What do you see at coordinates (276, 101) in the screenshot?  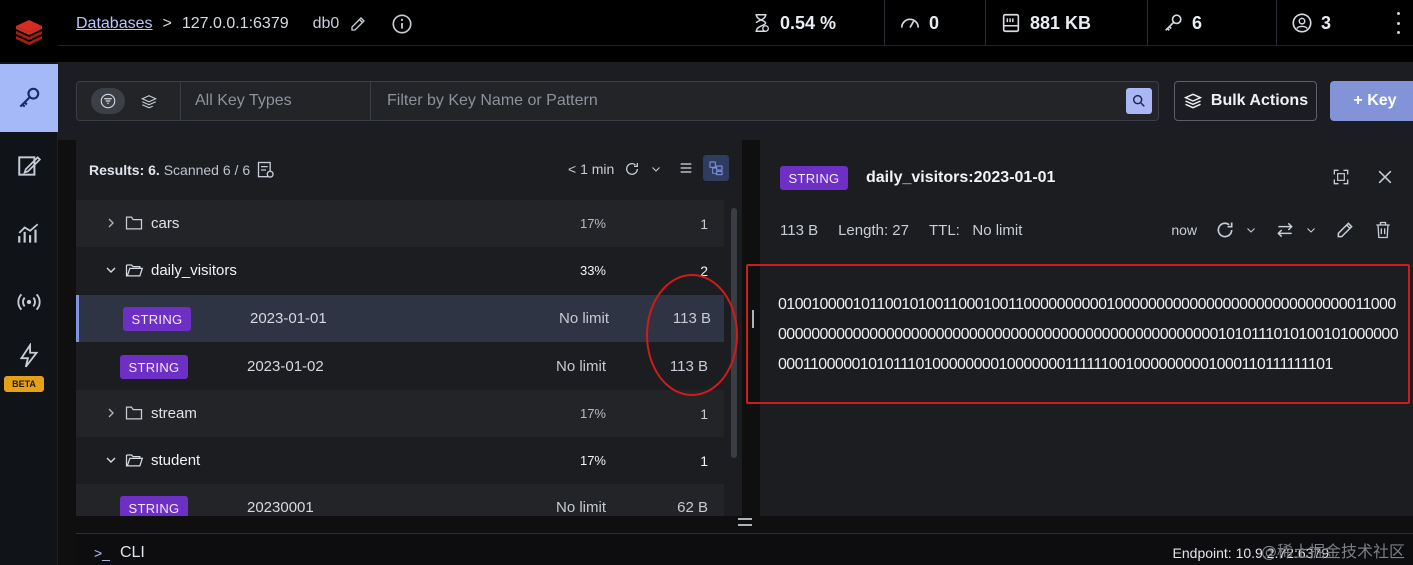 I see `key-type-select: All Key Types` at bounding box center [276, 101].